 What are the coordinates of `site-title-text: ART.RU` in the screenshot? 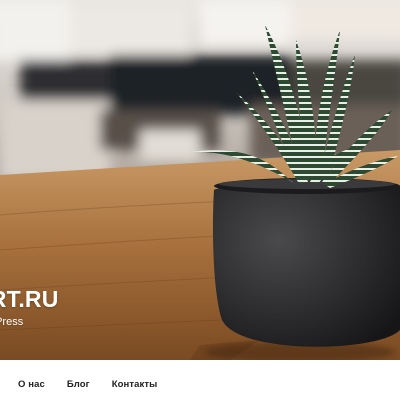 It's located at (29, 299).